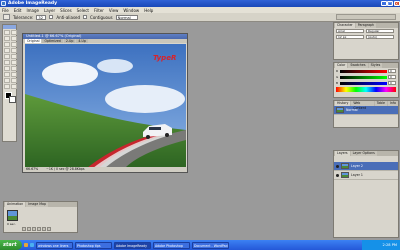 This screenshot has height=250, width=400. What do you see at coordinates (363, 83) in the screenshot?
I see `blue-slider` at bounding box center [363, 83].